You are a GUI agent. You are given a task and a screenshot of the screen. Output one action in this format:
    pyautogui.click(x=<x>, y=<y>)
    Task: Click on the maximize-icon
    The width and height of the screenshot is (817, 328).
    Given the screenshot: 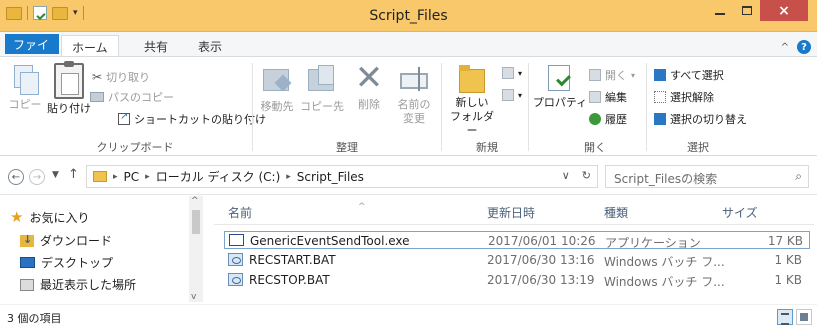 What is the action you would take?
    pyautogui.click(x=746, y=10)
    